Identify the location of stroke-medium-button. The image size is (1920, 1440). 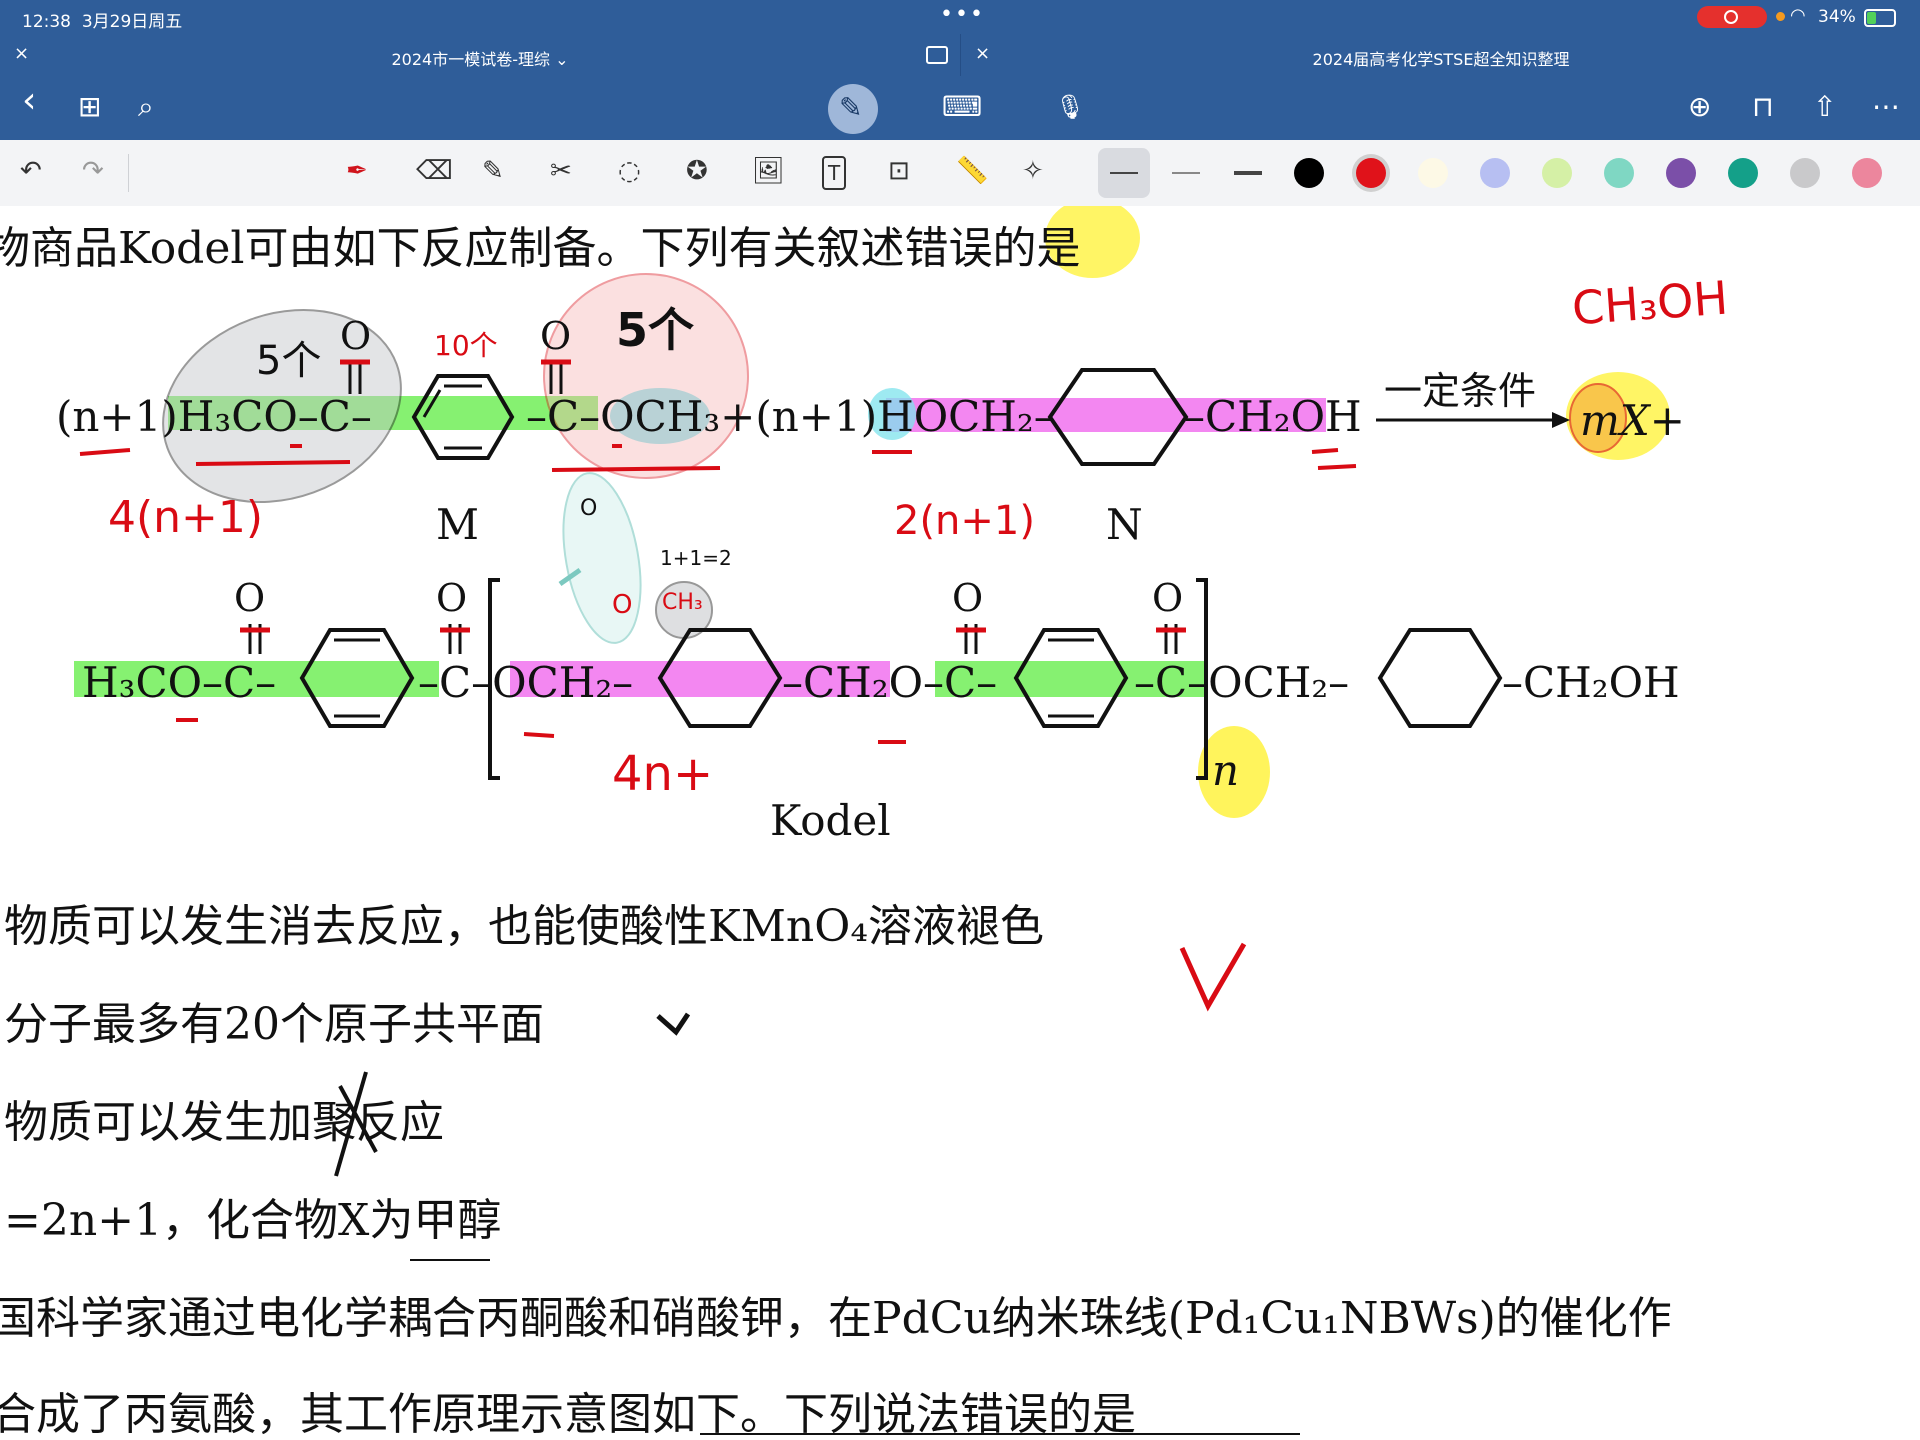
(1186, 173).